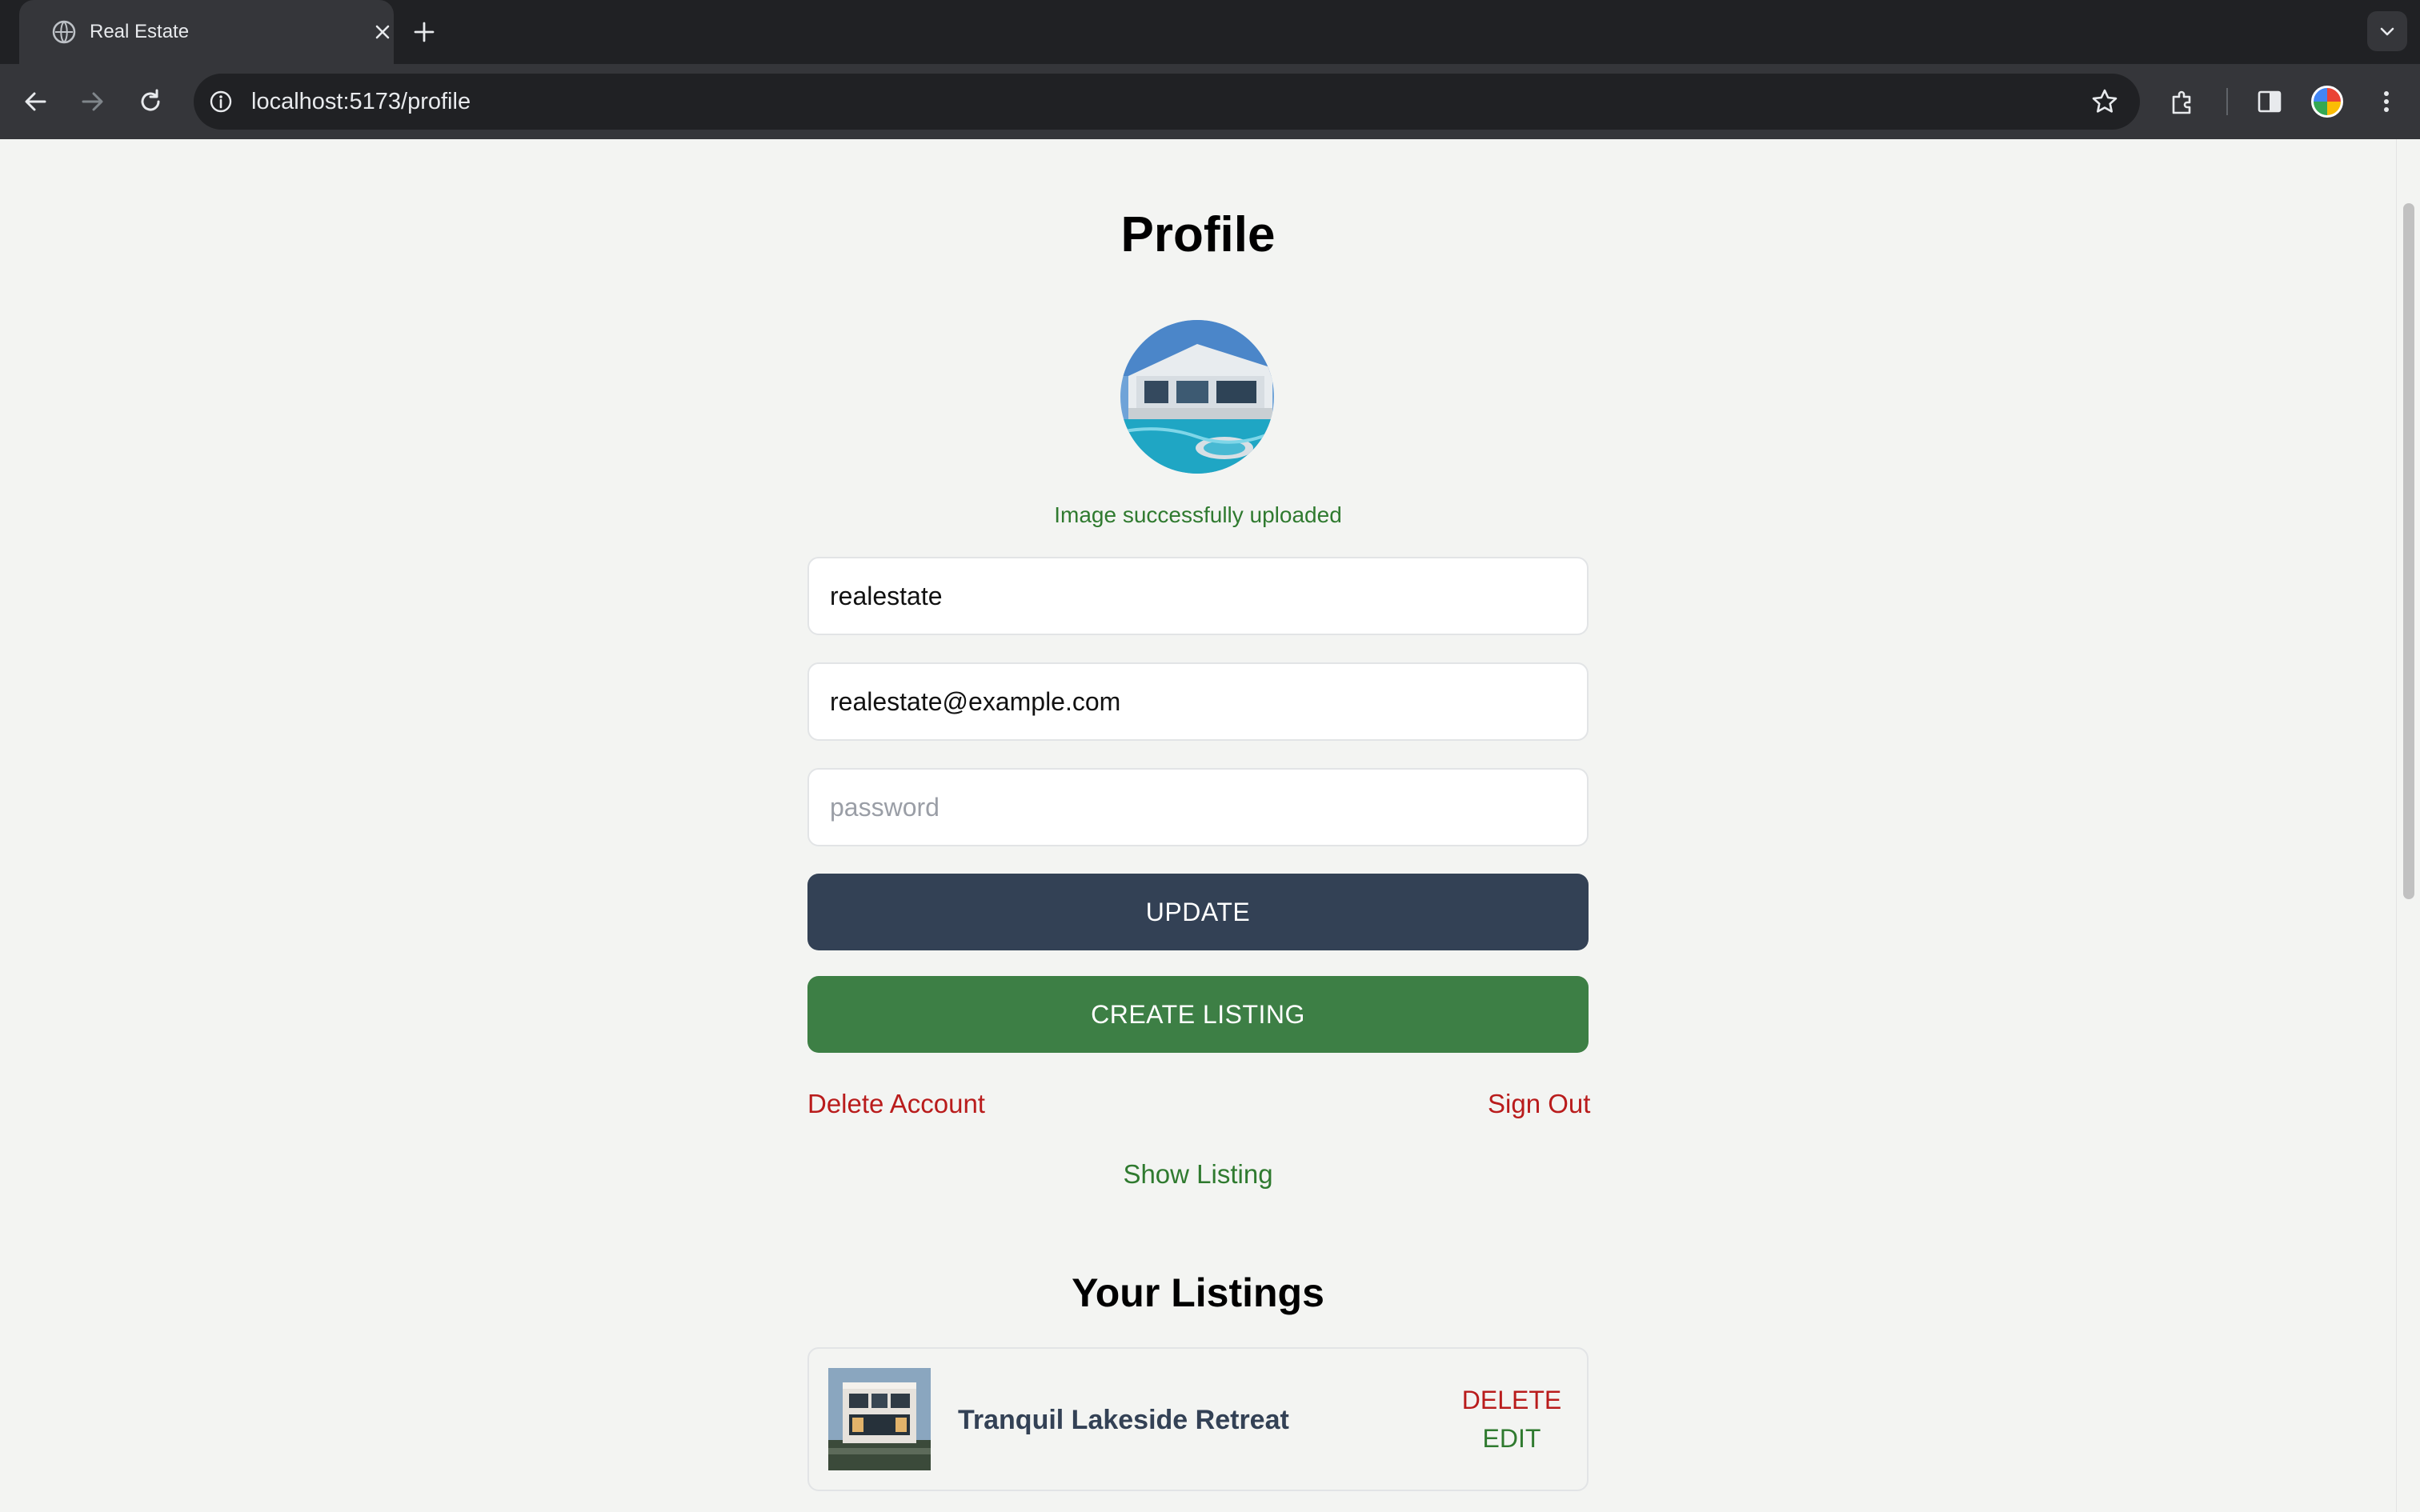 Image resolution: width=2420 pixels, height=1512 pixels. What do you see at coordinates (1512, 1438) in the screenshot?
I see `edit-listing-button: EDIT` at bounding box center [1512, 1438].